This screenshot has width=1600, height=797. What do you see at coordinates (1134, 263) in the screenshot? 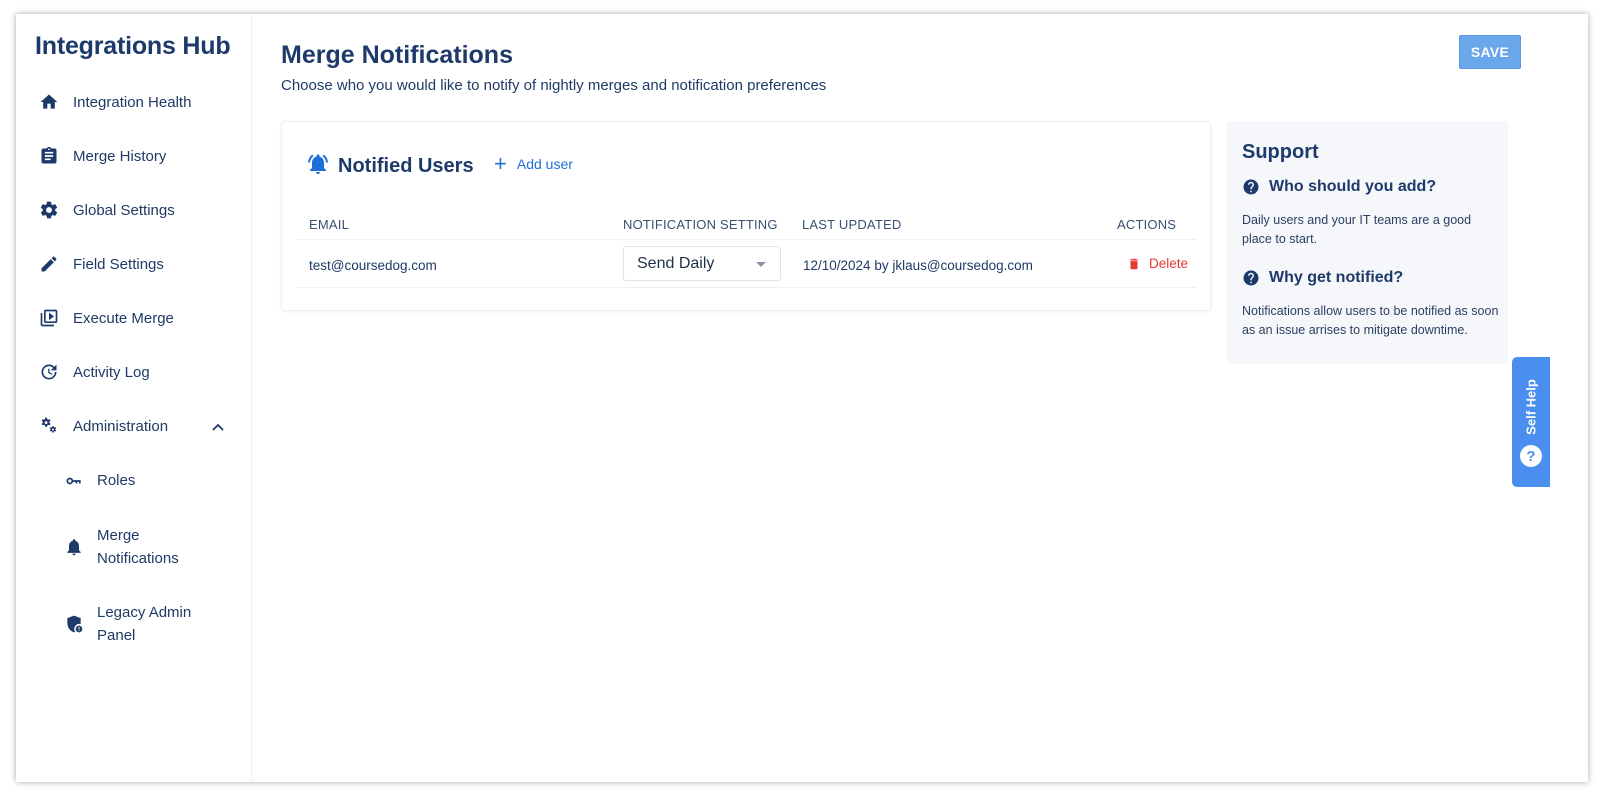
I see `trash-icon` at bounding box center [1134, 263].